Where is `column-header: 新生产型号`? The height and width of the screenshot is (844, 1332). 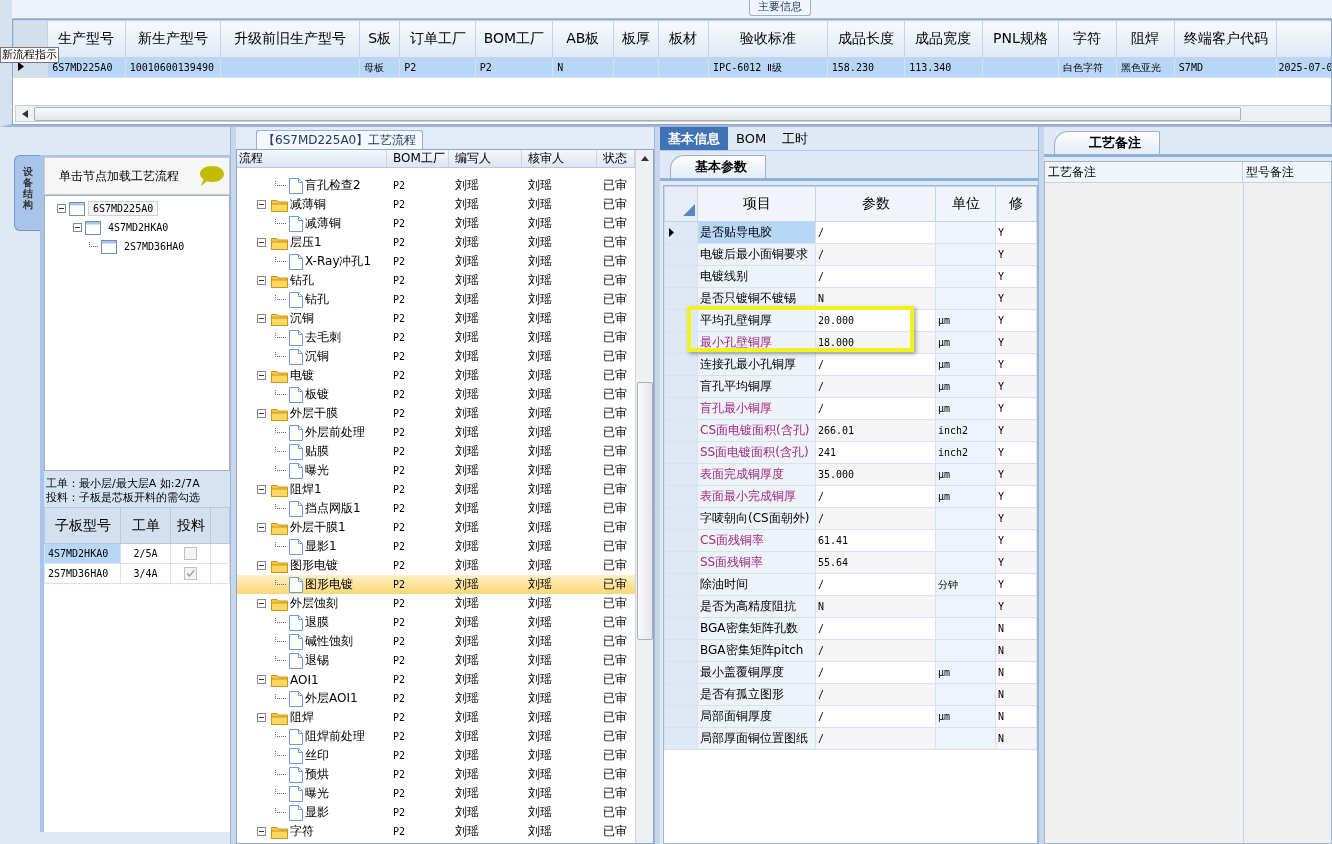
column-header: 新生产型号 is located at coordinates (173, 39).